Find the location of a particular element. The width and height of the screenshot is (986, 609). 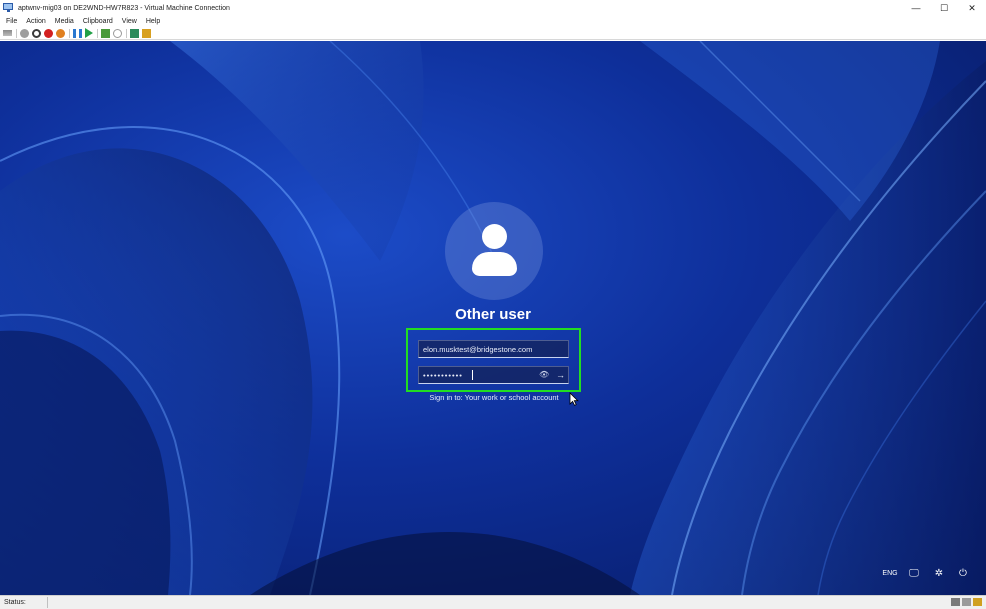

toolbar is located at coordinates (493, 33).